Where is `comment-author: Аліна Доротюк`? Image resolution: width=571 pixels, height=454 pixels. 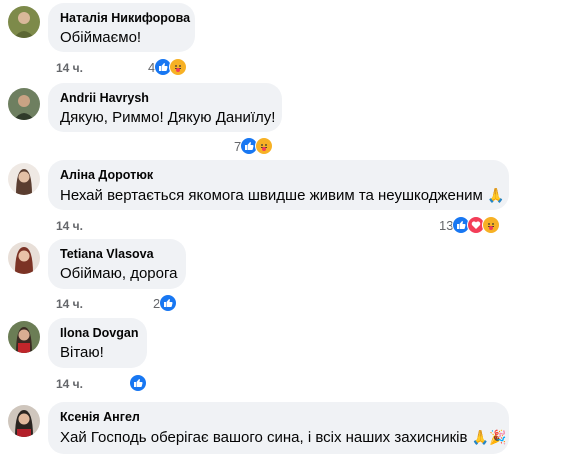 comment-author: Аліна Доротюк is located at coordinates (278, 175).